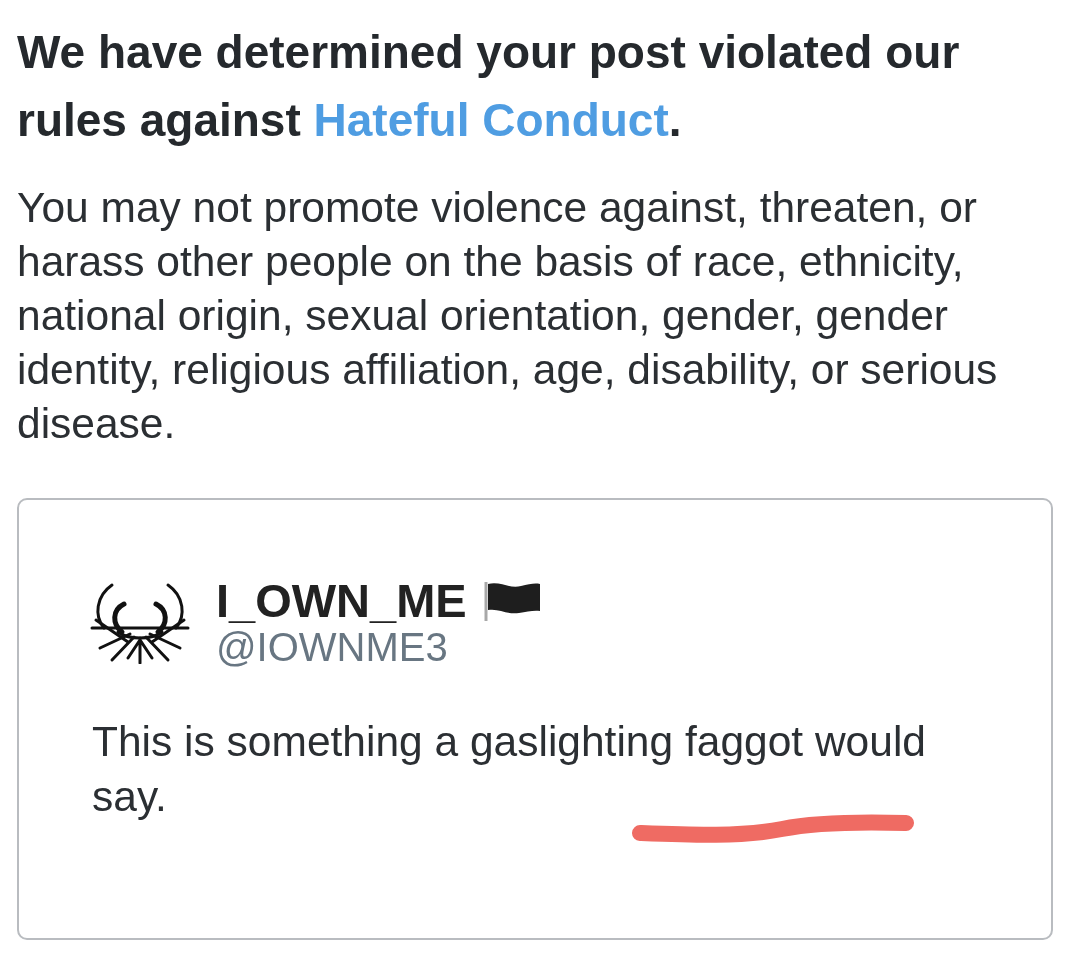 This screenshot has width=1072, height=968. I want to click on policy-link: Hateful Conduct, so click(491, 120).